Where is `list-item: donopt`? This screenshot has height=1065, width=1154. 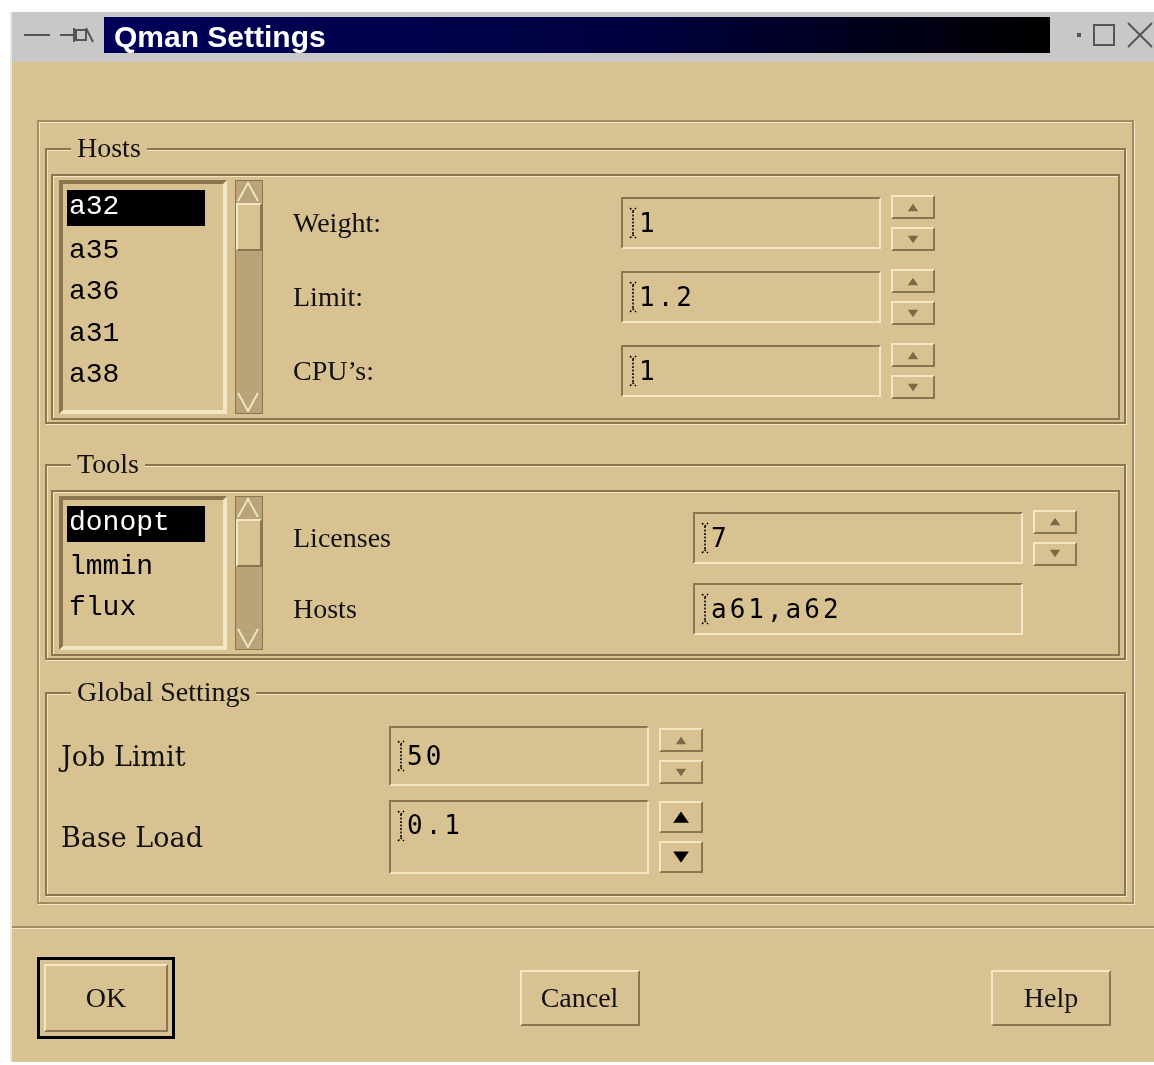
list-item: donopt is located at coordinates (136, 524).